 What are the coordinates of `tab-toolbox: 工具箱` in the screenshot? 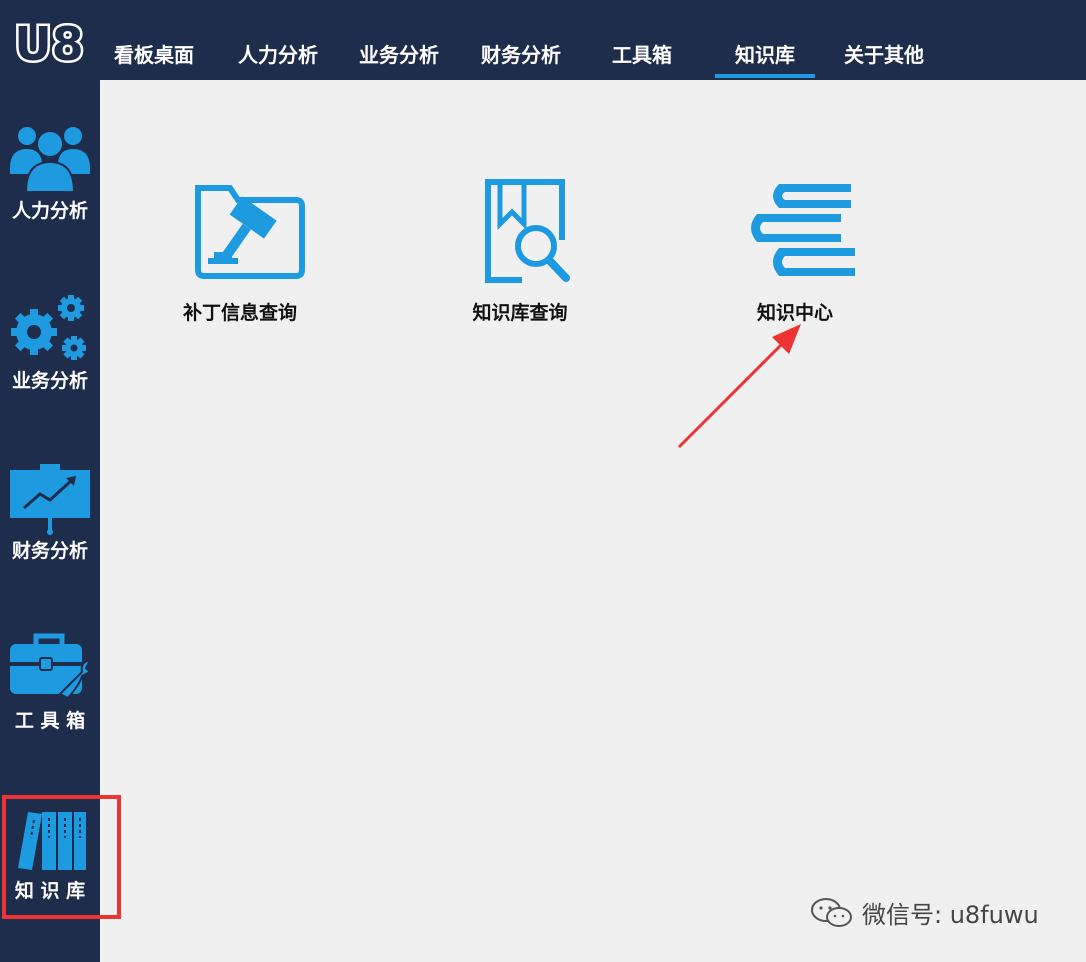 It's located at (642, 59).